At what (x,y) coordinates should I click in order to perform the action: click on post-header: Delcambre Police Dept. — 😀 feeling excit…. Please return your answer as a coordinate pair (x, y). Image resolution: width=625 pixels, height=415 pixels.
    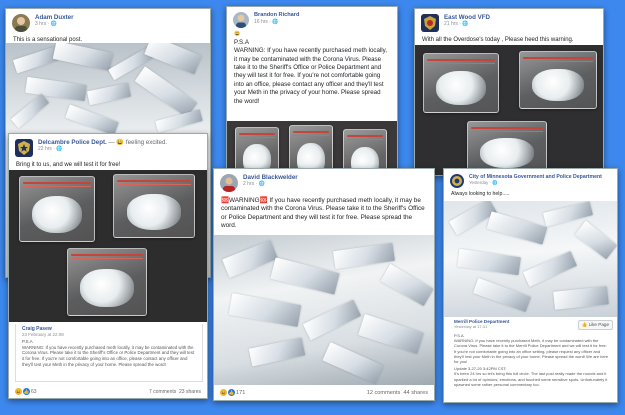
    Looking at the image, I should click on (108, 147).